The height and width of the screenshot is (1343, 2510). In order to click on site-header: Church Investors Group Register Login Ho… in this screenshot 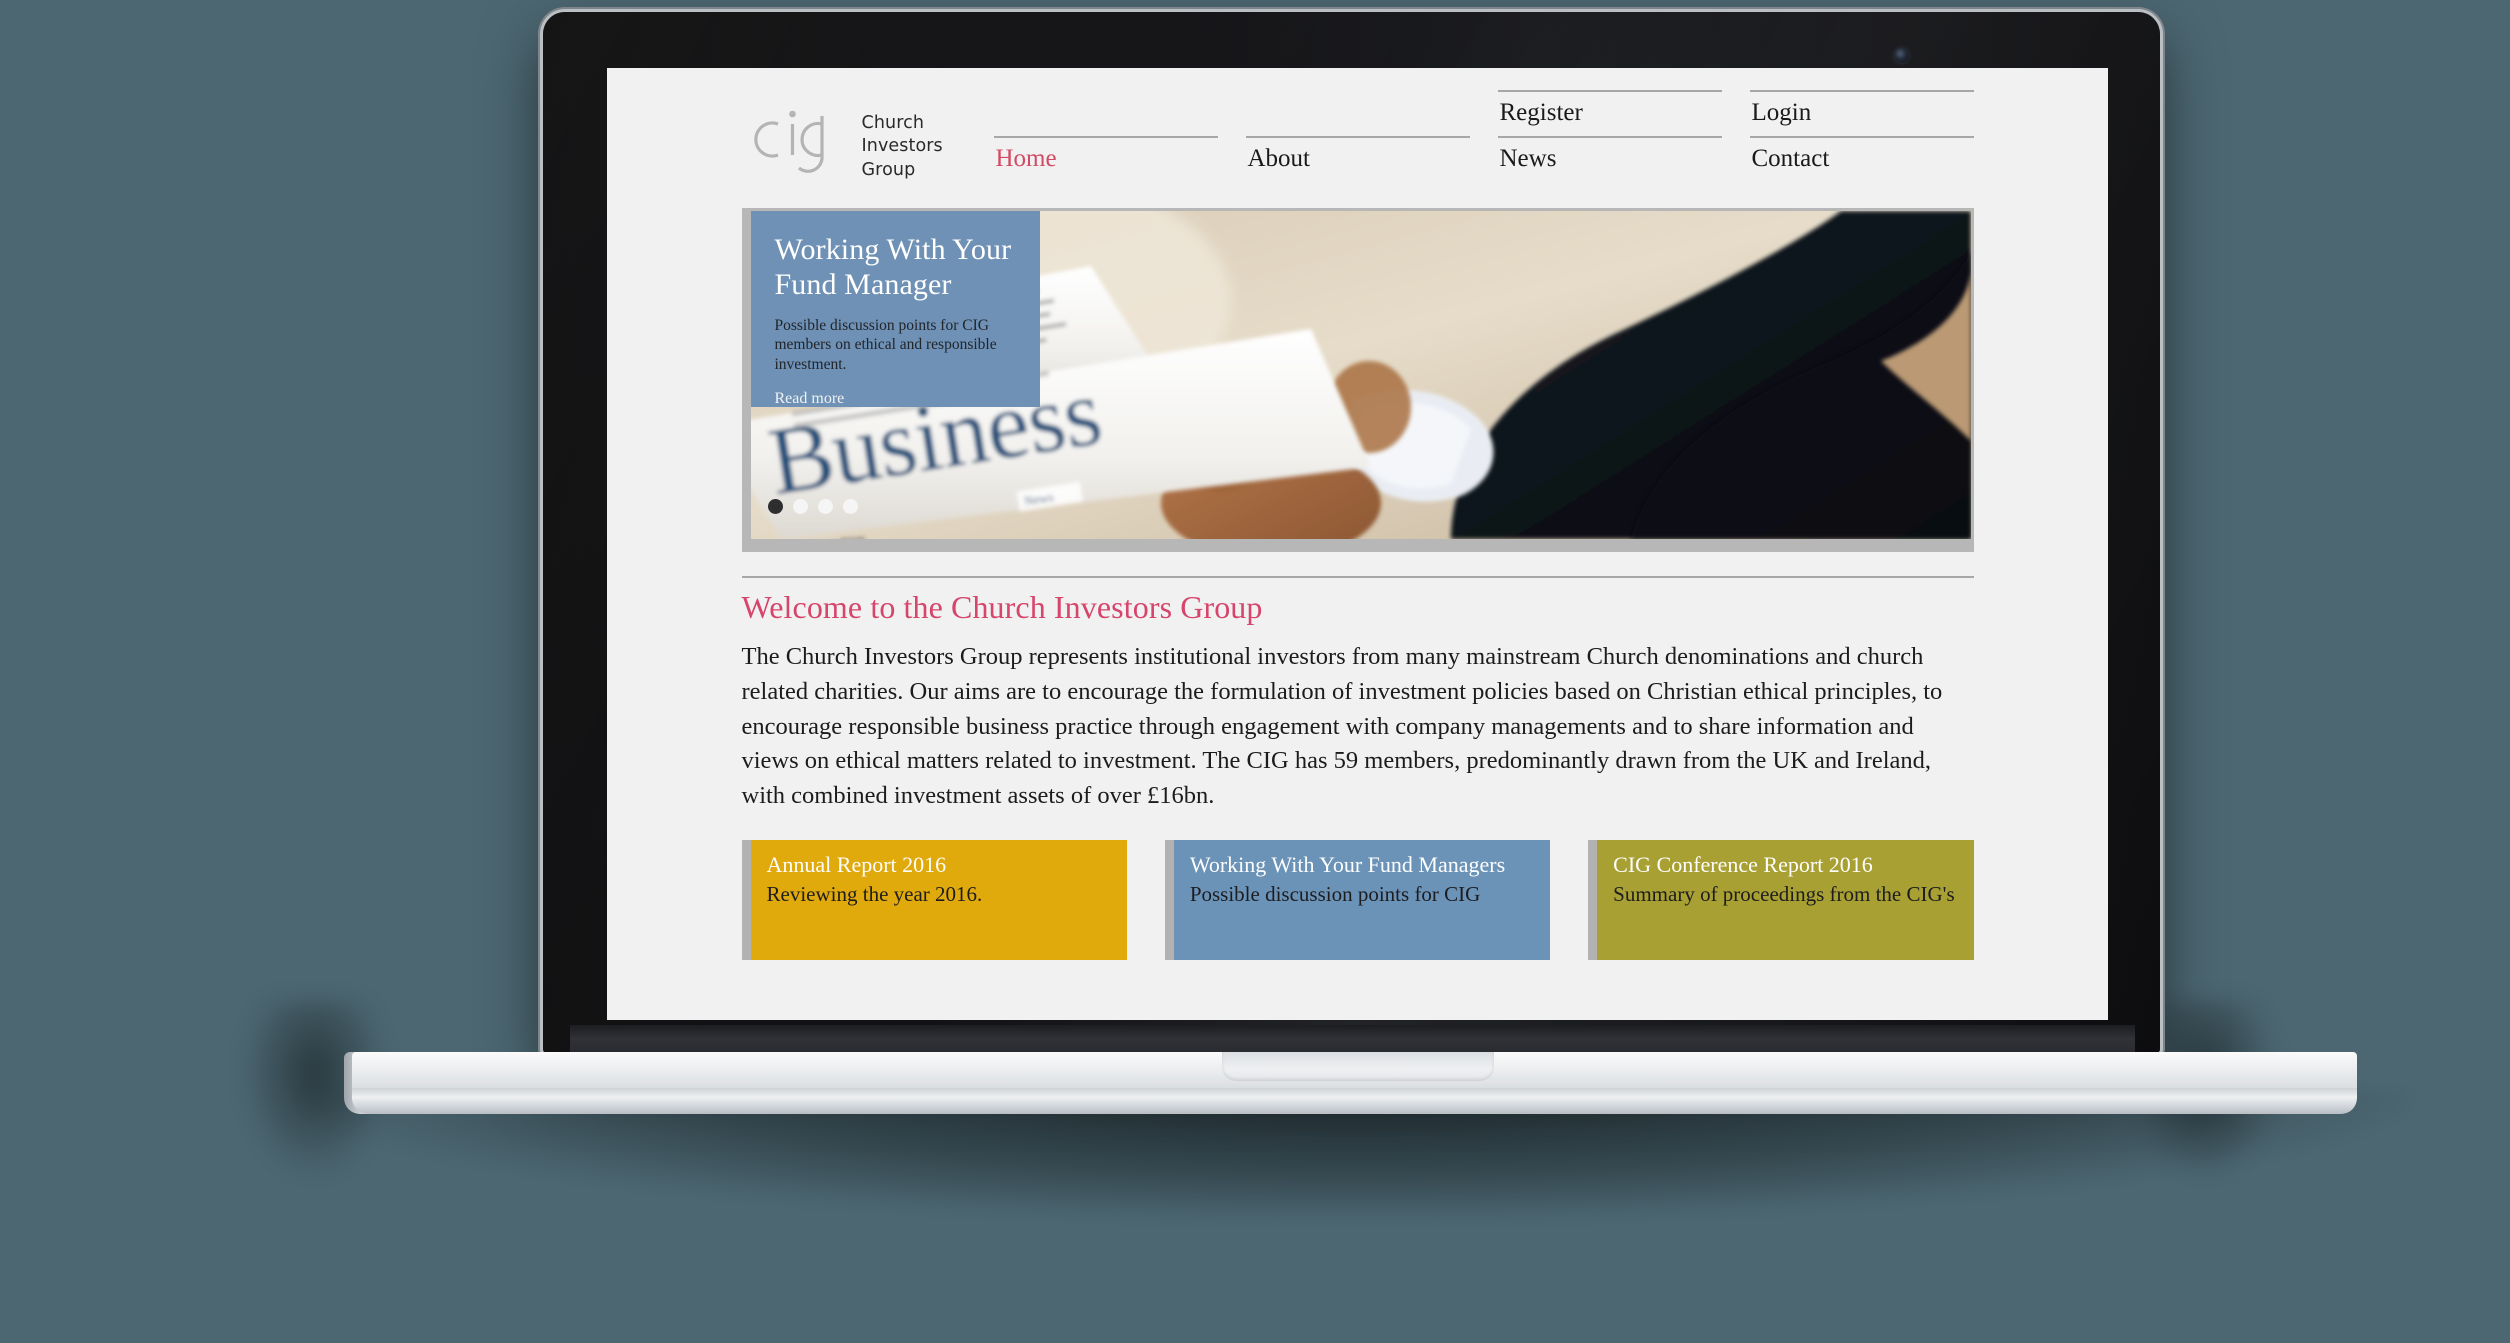, I will do `click(1358, 142)`.